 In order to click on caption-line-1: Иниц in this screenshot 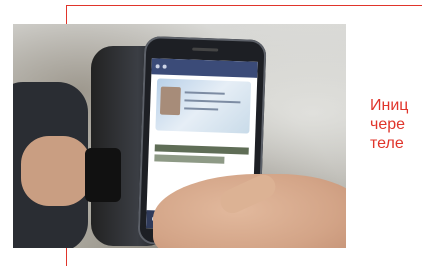, I will do `click(389, 105)`.